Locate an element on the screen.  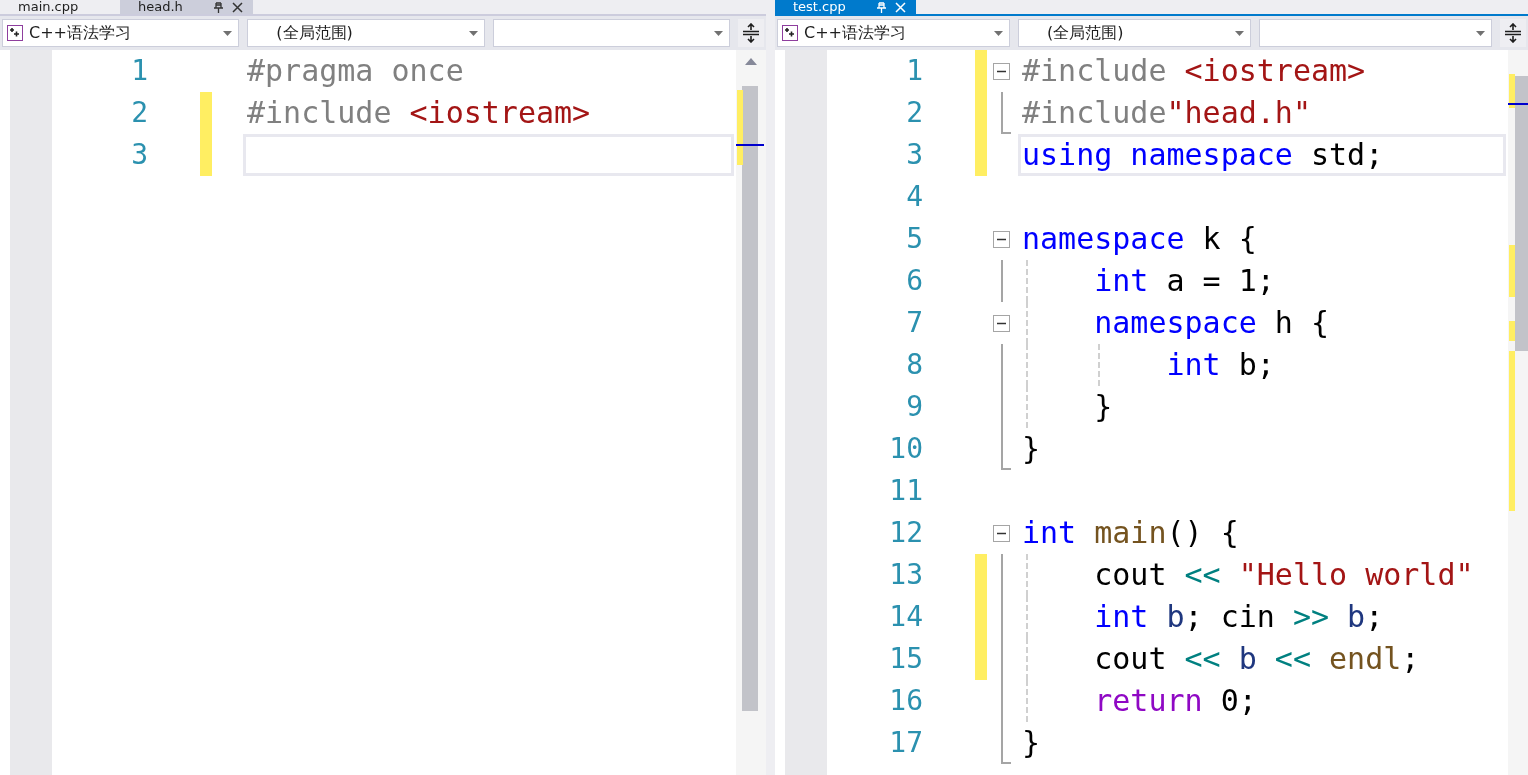
code-line: cout << "Hello world" is located at coordinates (1283, 575).